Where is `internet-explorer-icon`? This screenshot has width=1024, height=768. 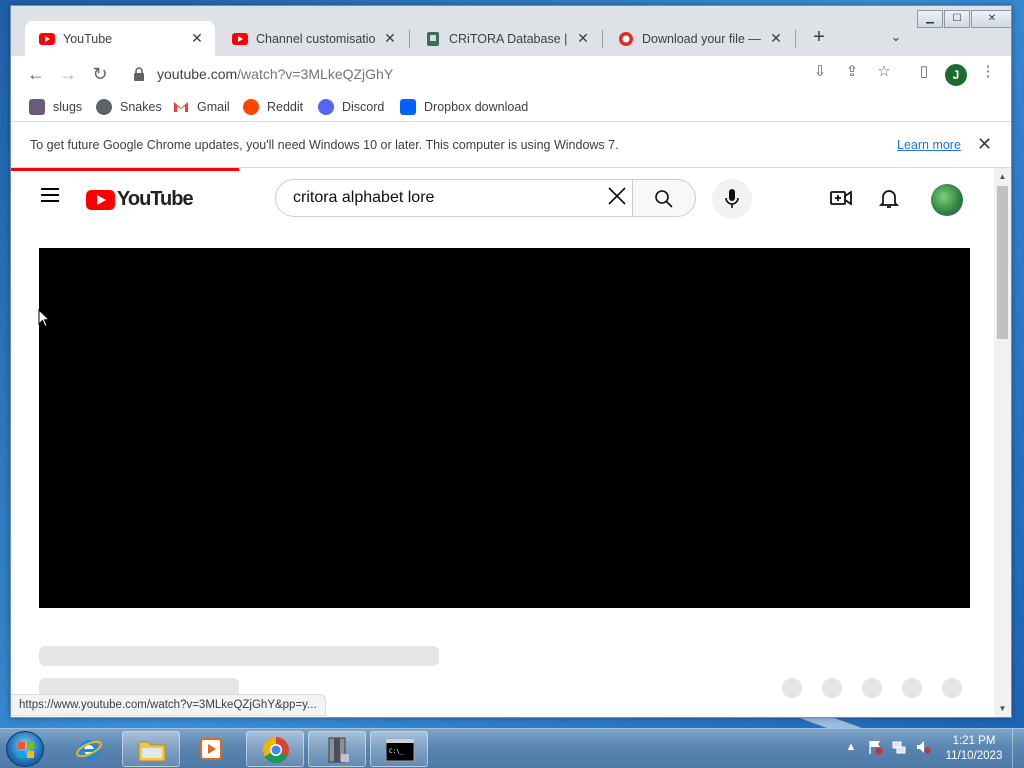
internet-explorer-icon is located at coordinates (89, 750).